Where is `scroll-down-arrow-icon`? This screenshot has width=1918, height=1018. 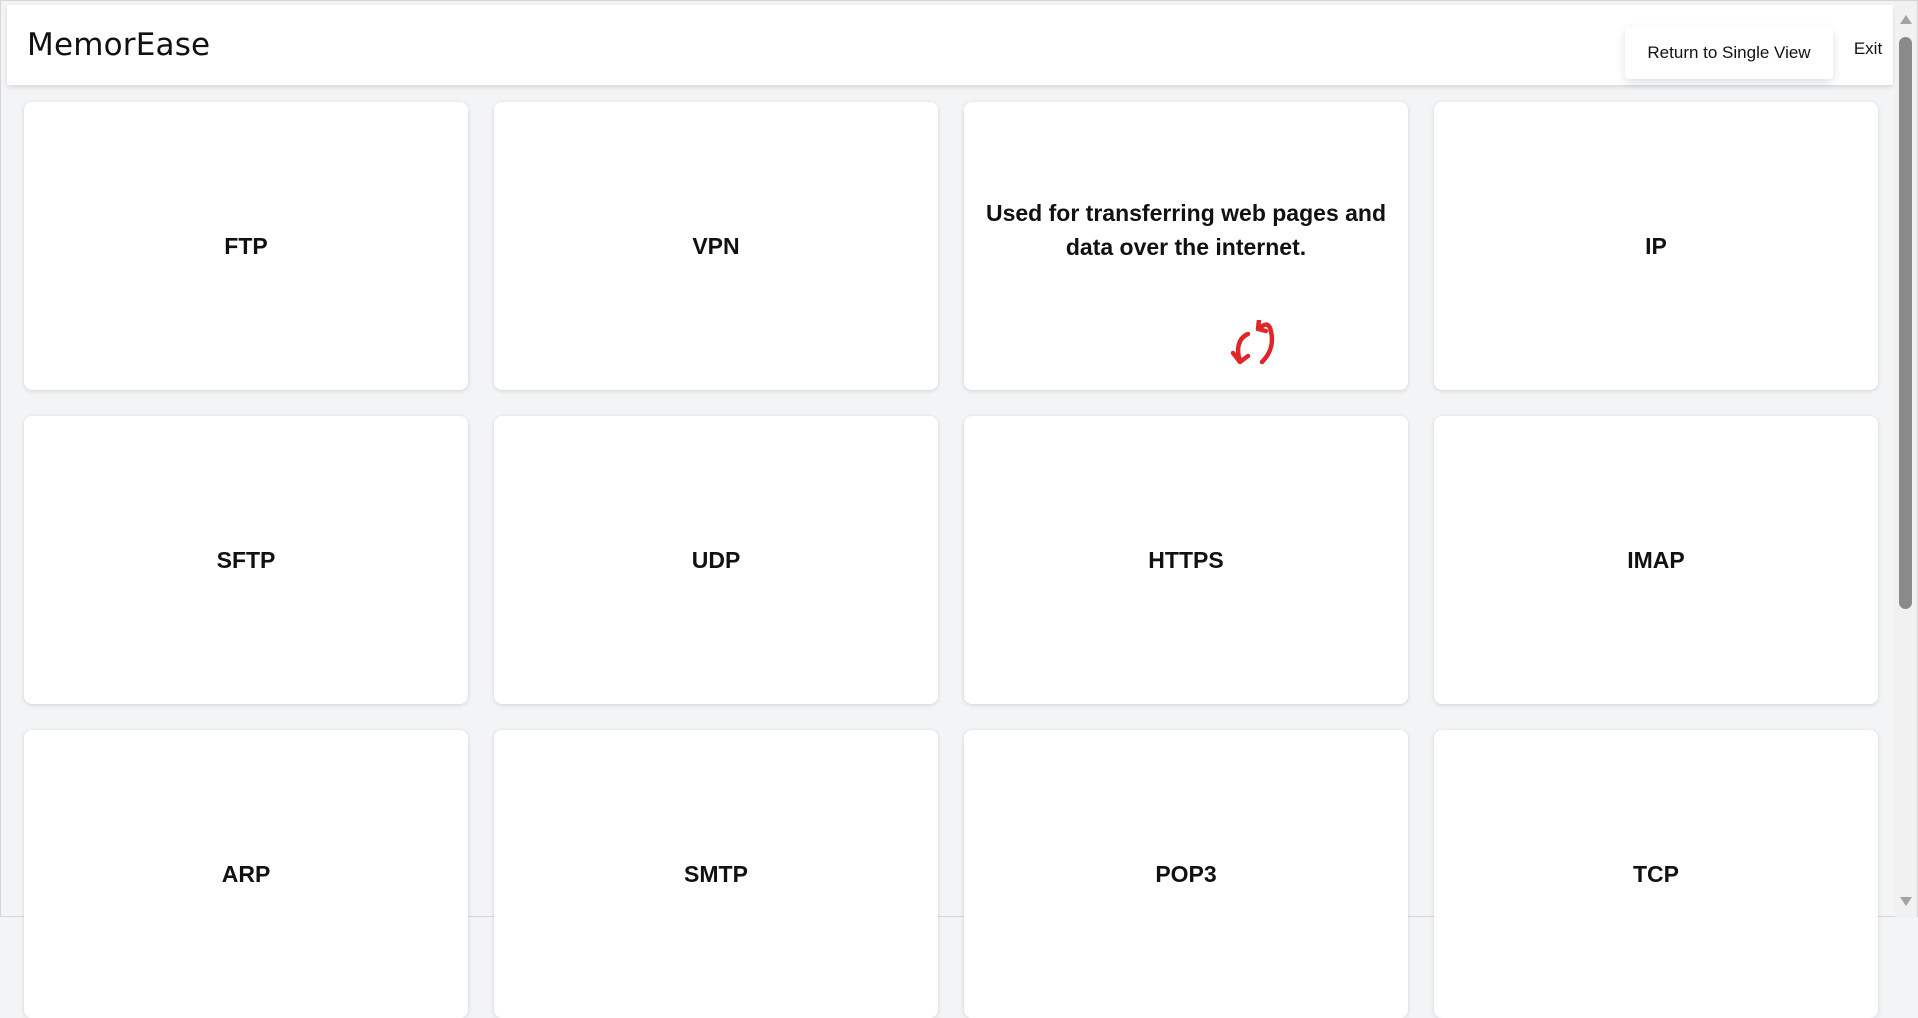
scroll-down-arrow-icon is located at coordinates (1906, 901).